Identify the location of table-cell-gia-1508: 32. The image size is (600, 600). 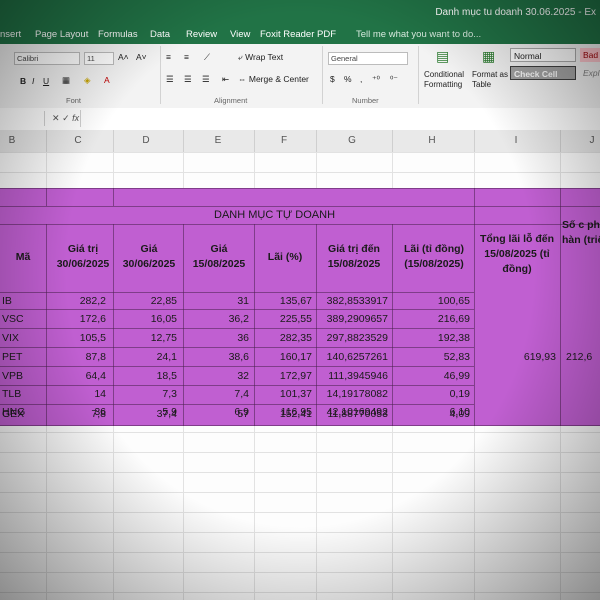
(243, 376).